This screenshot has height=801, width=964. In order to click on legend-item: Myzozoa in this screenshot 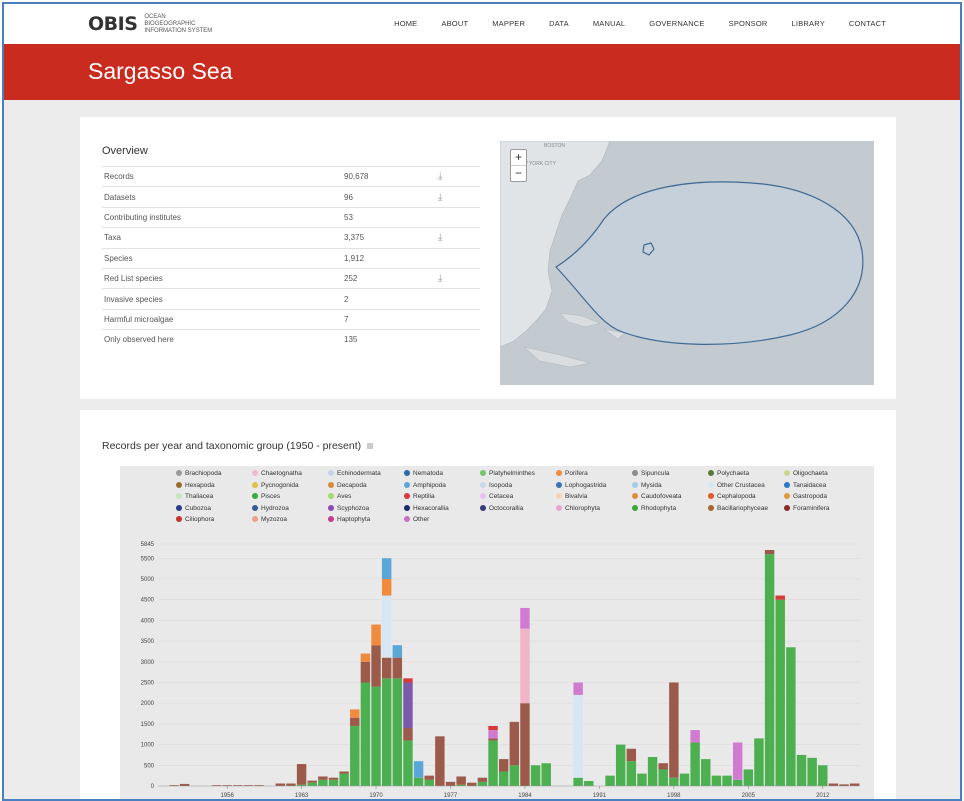, I will do `click(269, 519)`.